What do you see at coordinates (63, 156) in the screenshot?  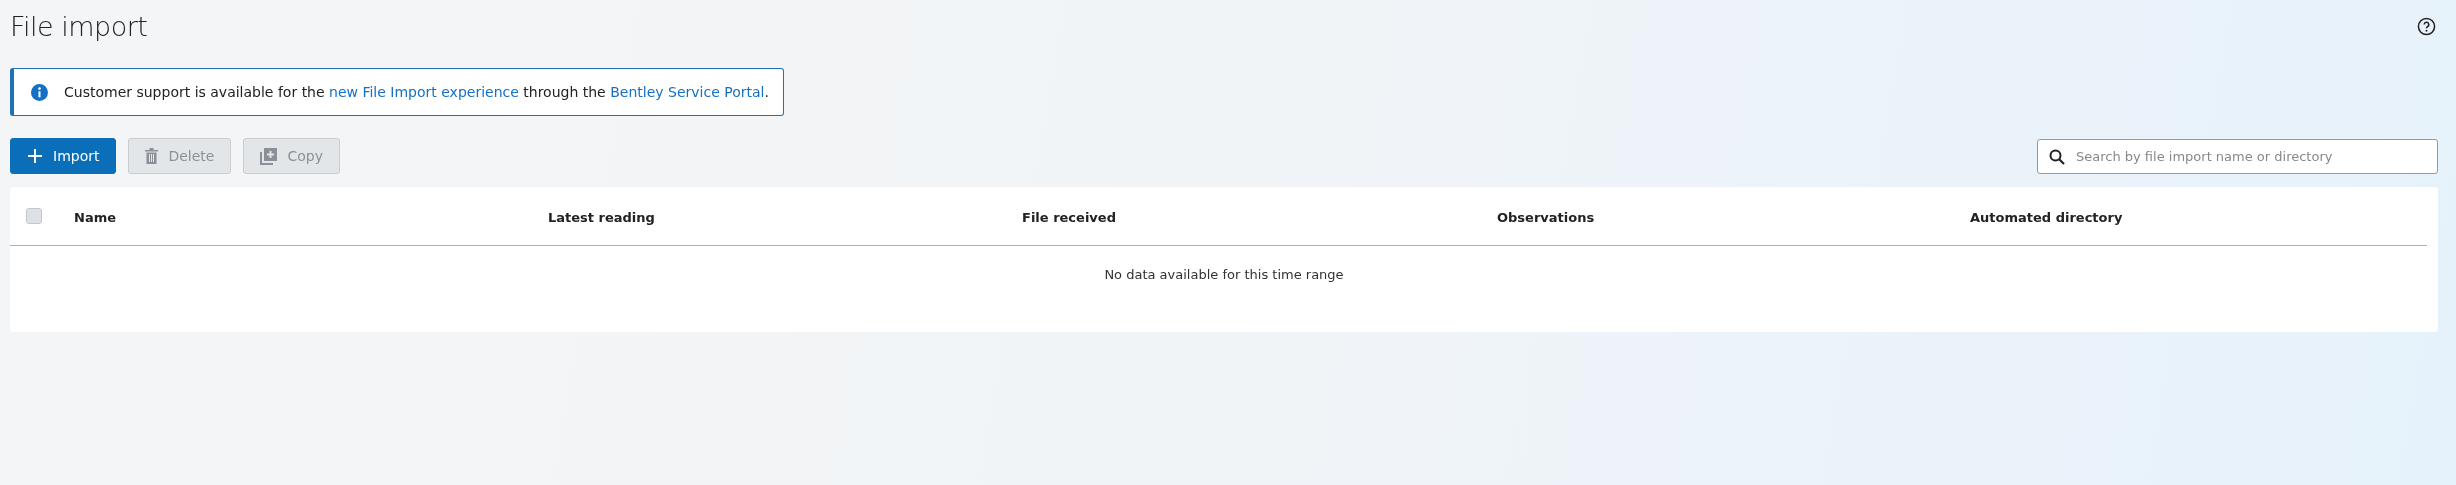 I see `import-button: Import` at bounding box center [63, 156].